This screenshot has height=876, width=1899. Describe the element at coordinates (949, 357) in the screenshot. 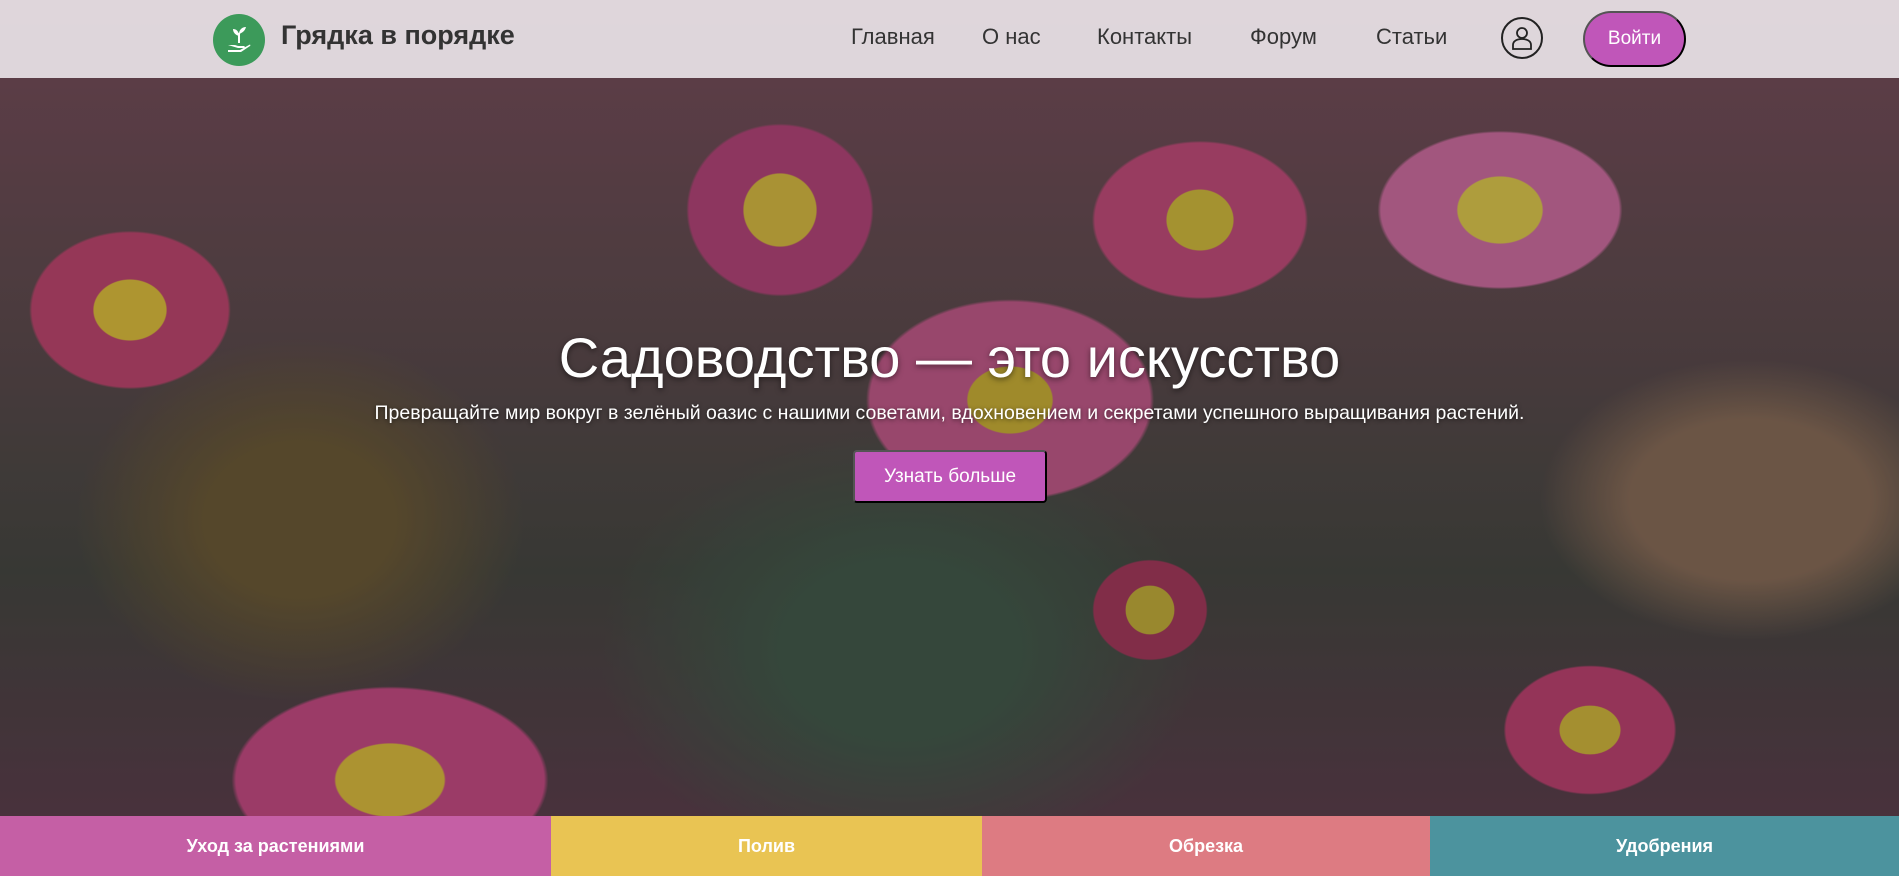

I see `hero-title: Садоводство — это искусство` at that location.